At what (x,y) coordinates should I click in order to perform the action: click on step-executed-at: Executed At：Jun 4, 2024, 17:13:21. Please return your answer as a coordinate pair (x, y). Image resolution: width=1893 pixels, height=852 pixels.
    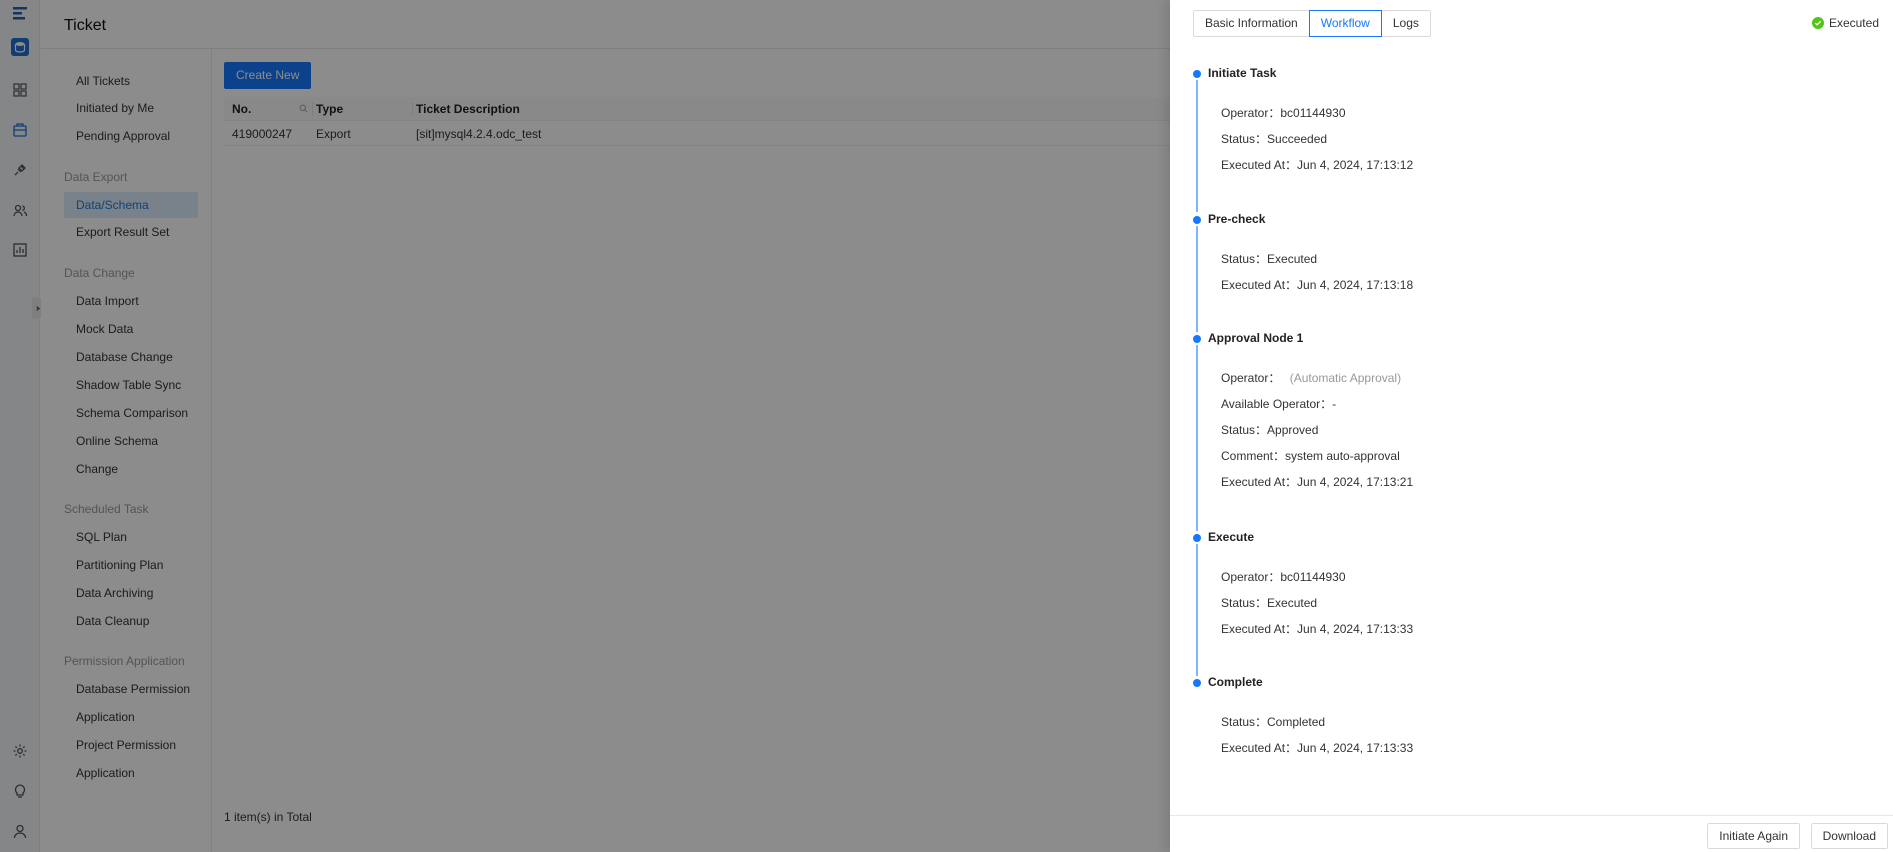
    Looking at the image, I should click on (1317, 482).